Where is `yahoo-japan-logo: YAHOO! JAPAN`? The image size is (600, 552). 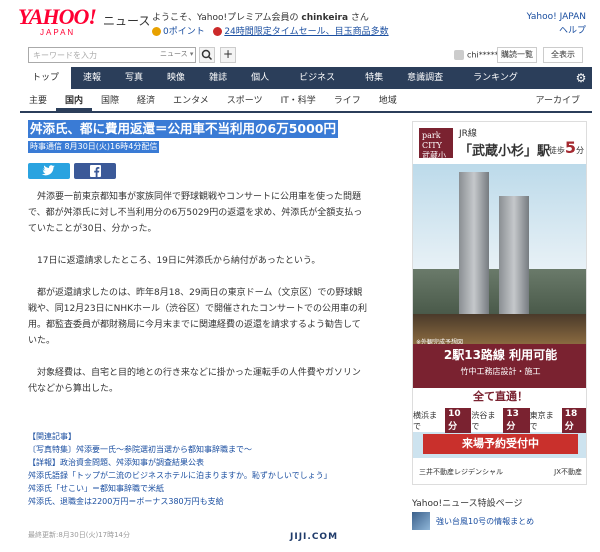
yahoo-japan-logo: YAHOO! JAPAN is located at coordinates (59, 23).